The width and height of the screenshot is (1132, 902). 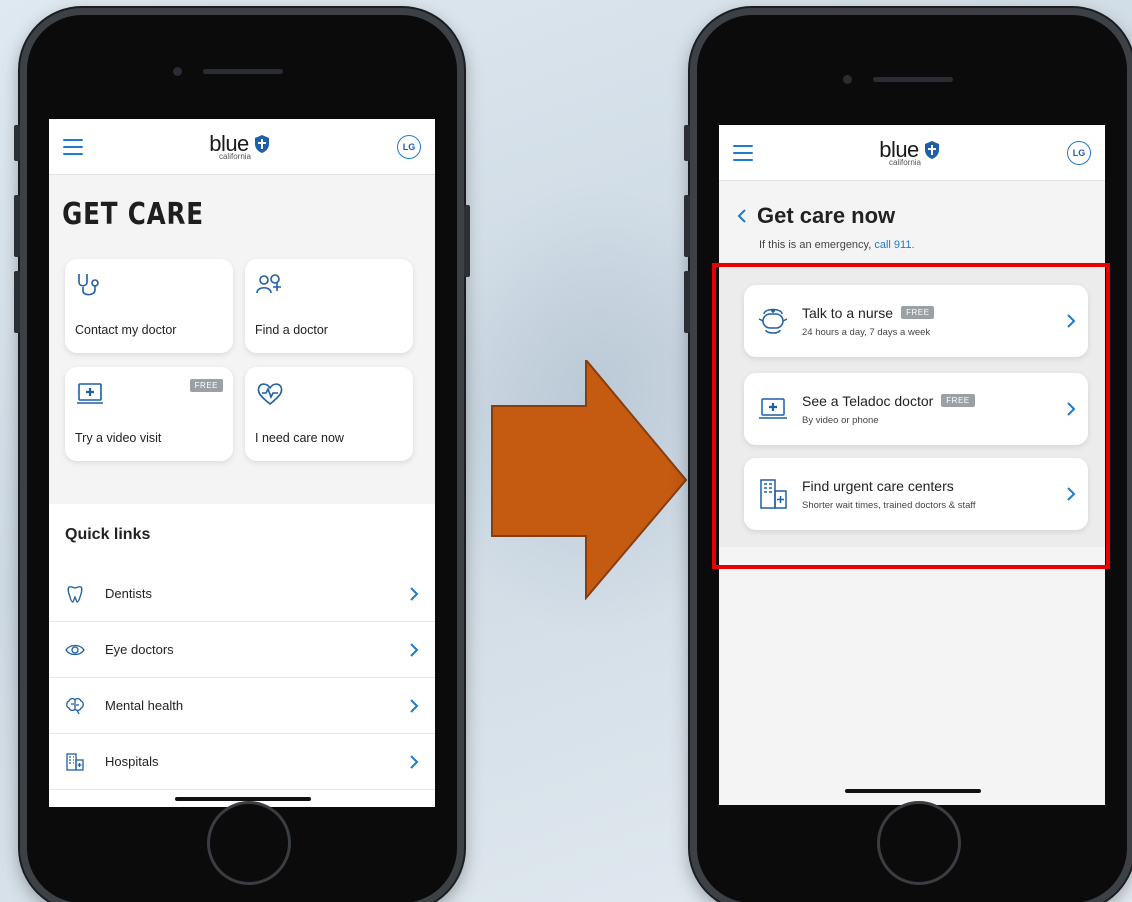 What do you see at coordinates (848, 312) in the screenshot?
I see `card-title: Talk to a nurse` at bounding box center [848, 312].